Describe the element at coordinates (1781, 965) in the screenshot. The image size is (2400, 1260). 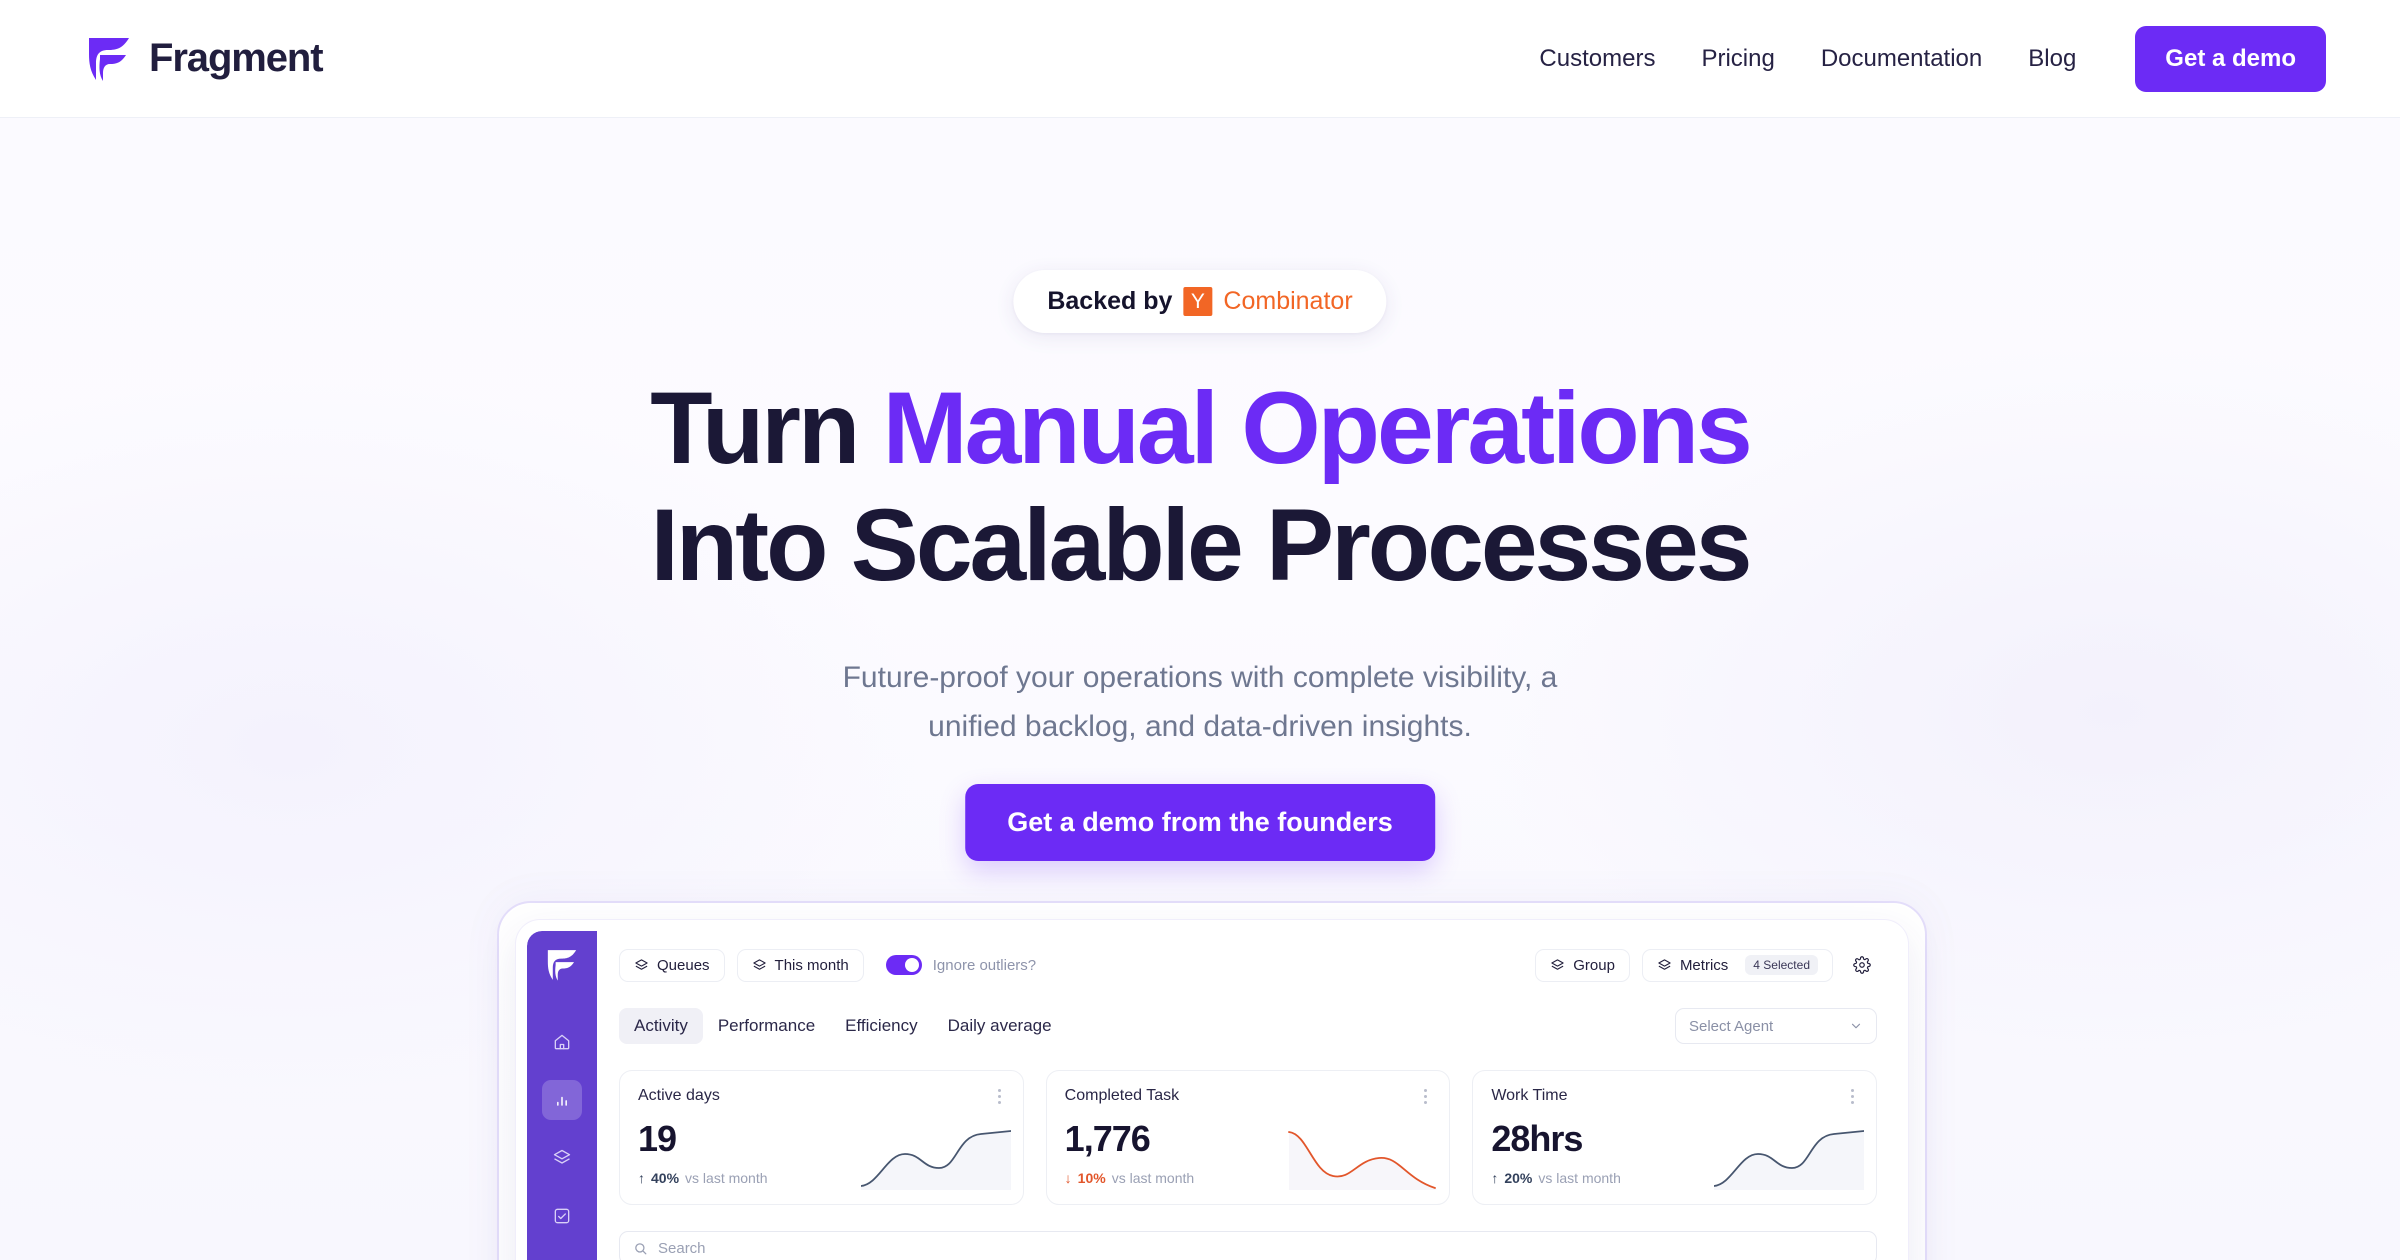
I see `metrics-selected-badge: 4 Selected` at that location.